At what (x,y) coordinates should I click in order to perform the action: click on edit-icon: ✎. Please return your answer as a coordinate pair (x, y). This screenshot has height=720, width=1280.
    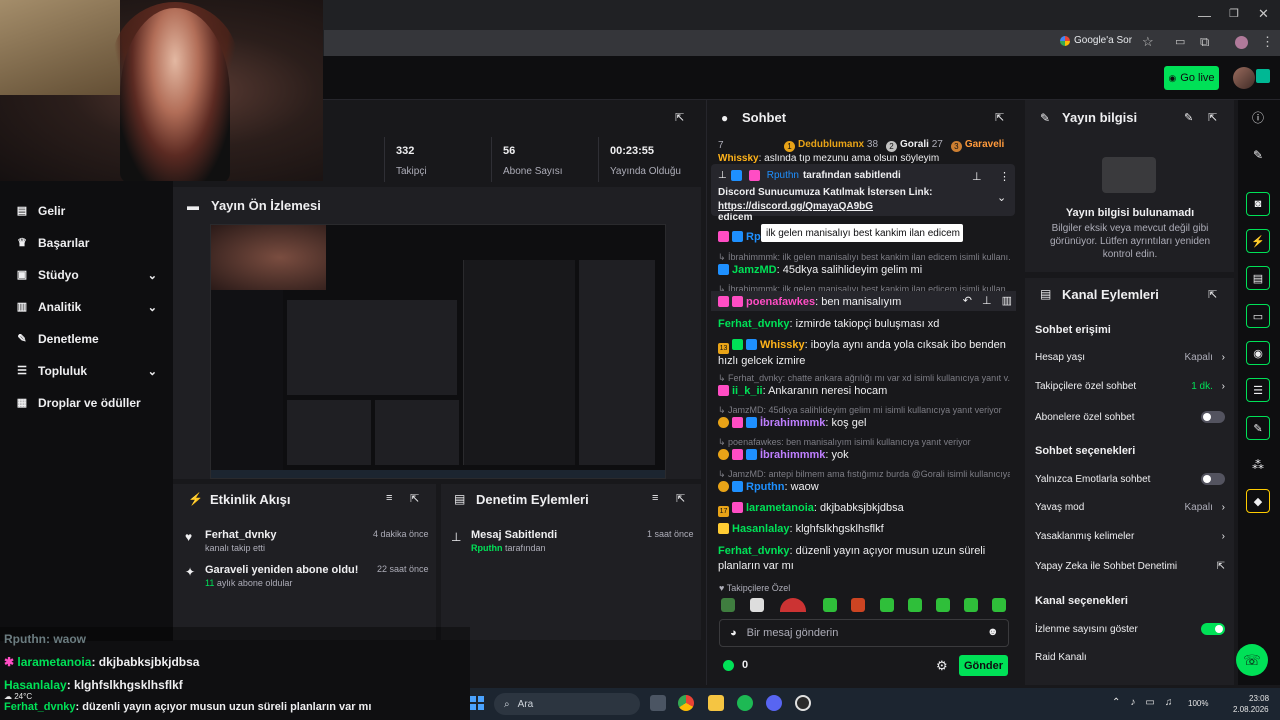
    Looking at the image, I should click on (1188, 117).